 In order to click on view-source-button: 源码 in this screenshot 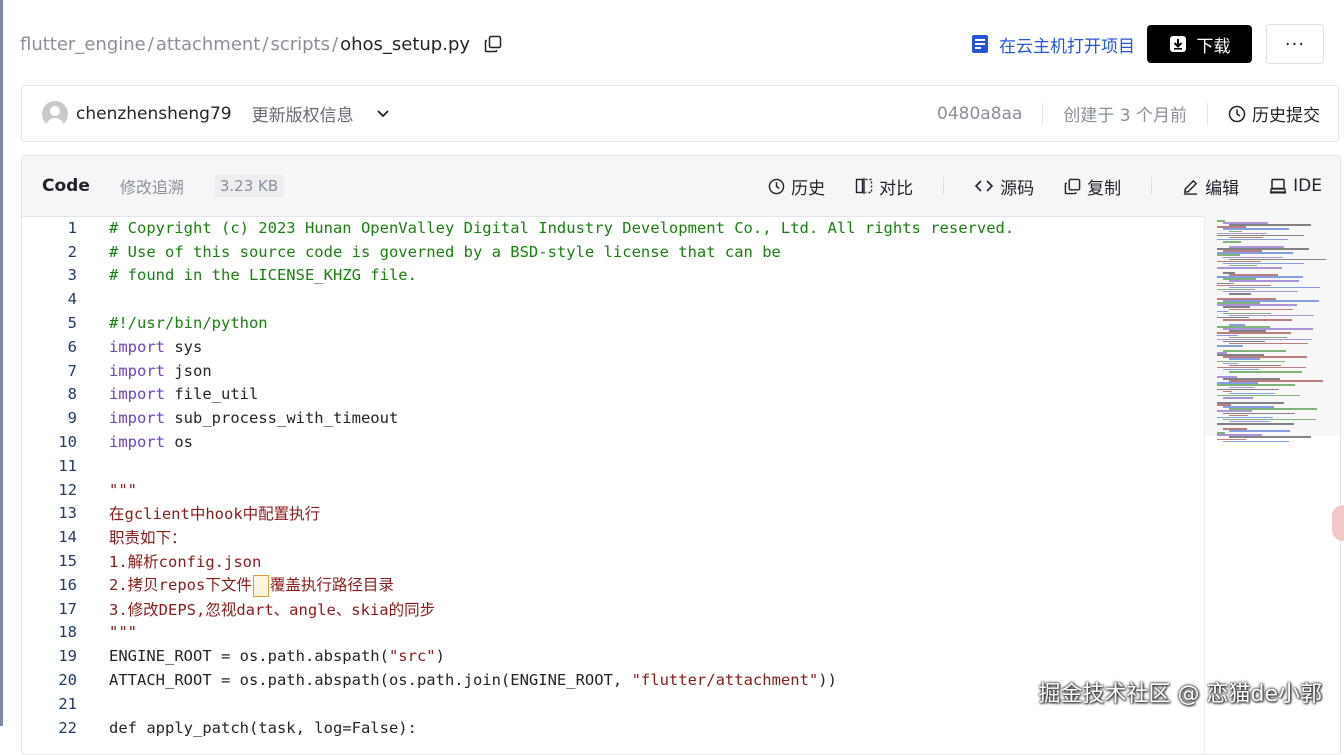, I will do `click(1004, 186)`.